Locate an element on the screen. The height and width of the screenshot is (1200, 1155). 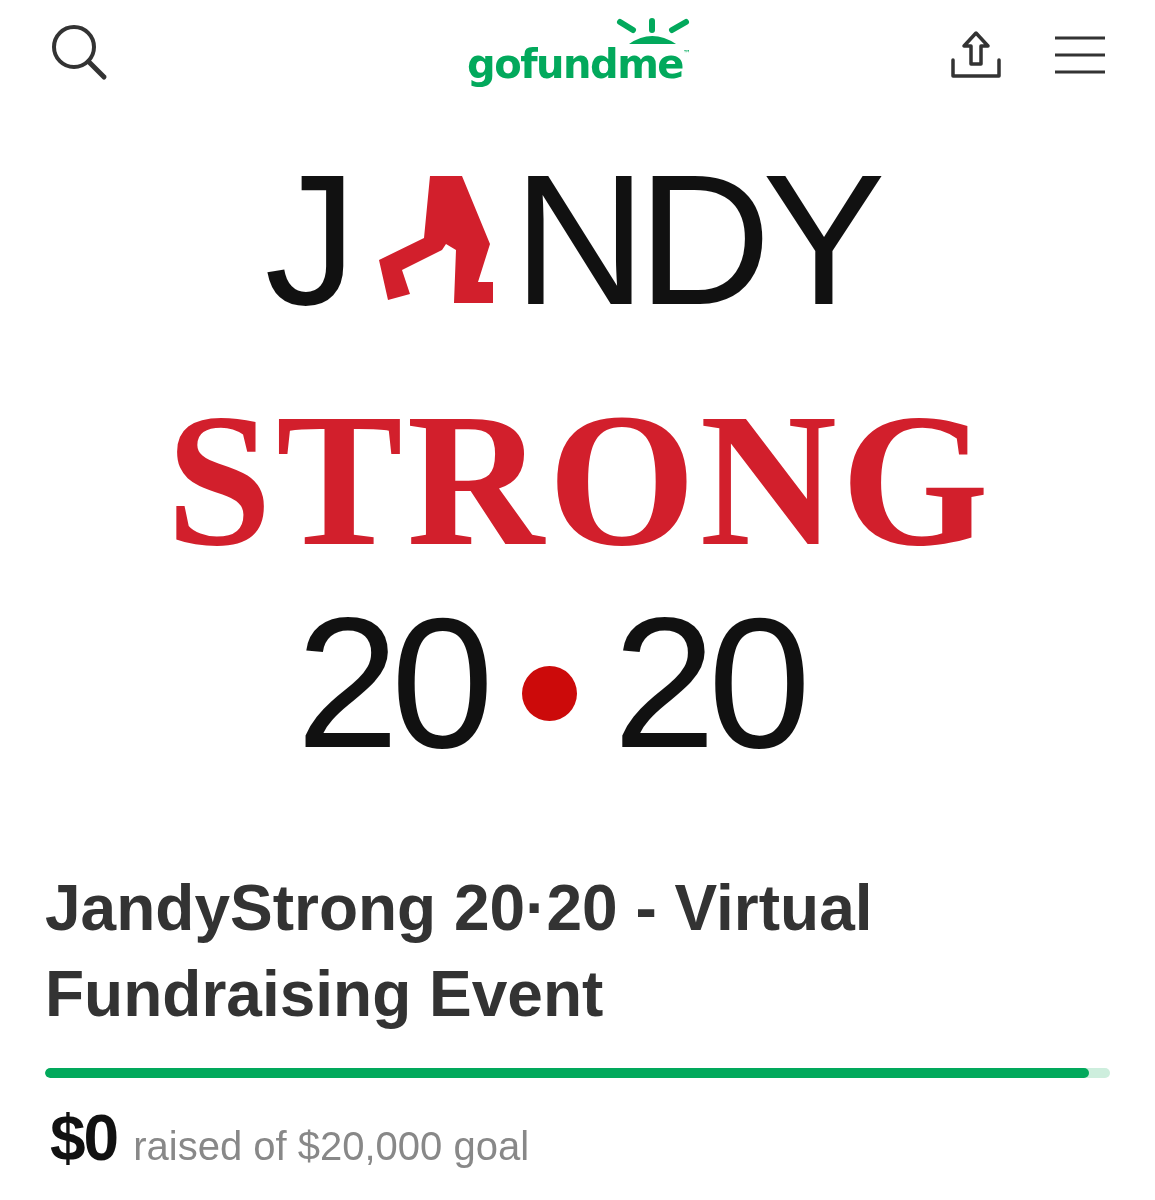
menu-icon is located at coordinates (1080, 55).